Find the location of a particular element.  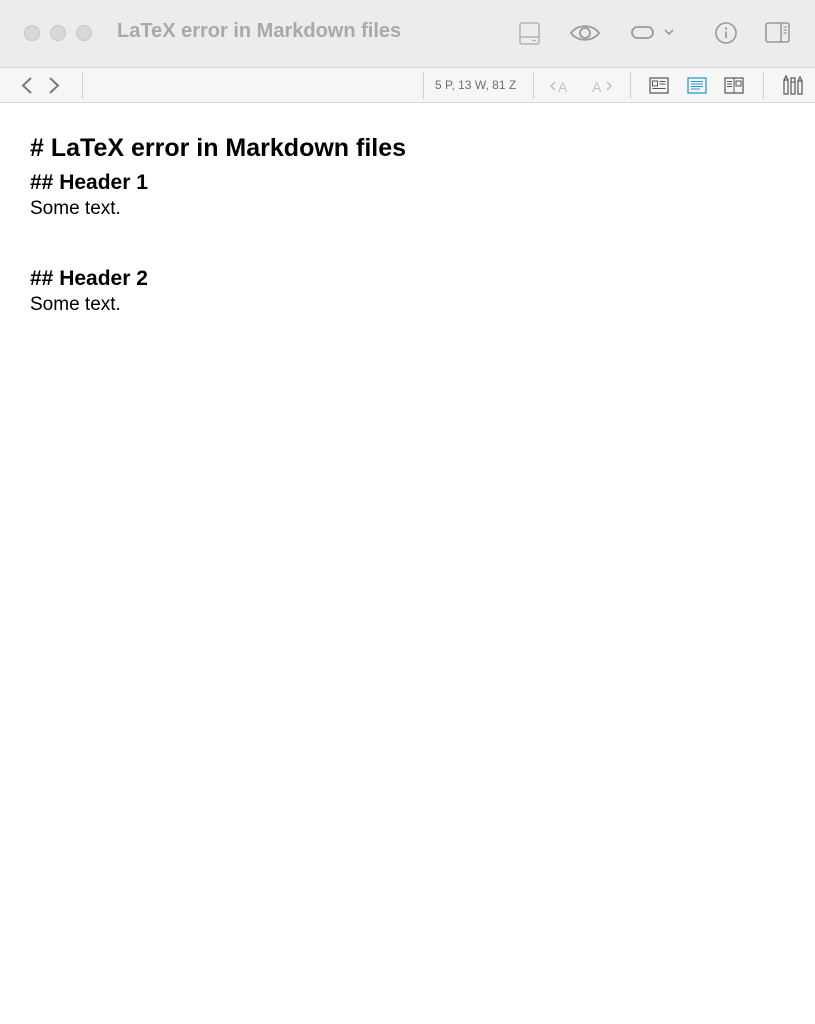

section-heading: ## Header 2 is located at coordinates (89, 278).